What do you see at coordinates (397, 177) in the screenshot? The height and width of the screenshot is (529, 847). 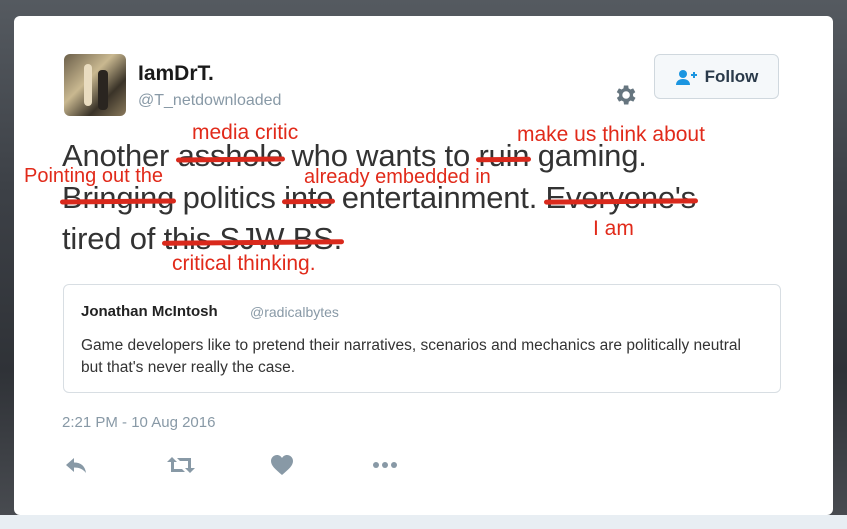 I see `annotation-already-embedded: already embedded in` at bounding box center [397, 177].